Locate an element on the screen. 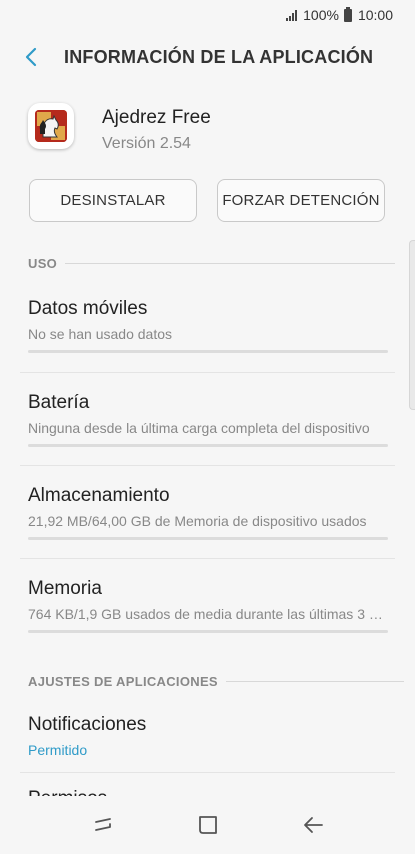  item-title: Datos móviles is located at coordinates (88, 308).